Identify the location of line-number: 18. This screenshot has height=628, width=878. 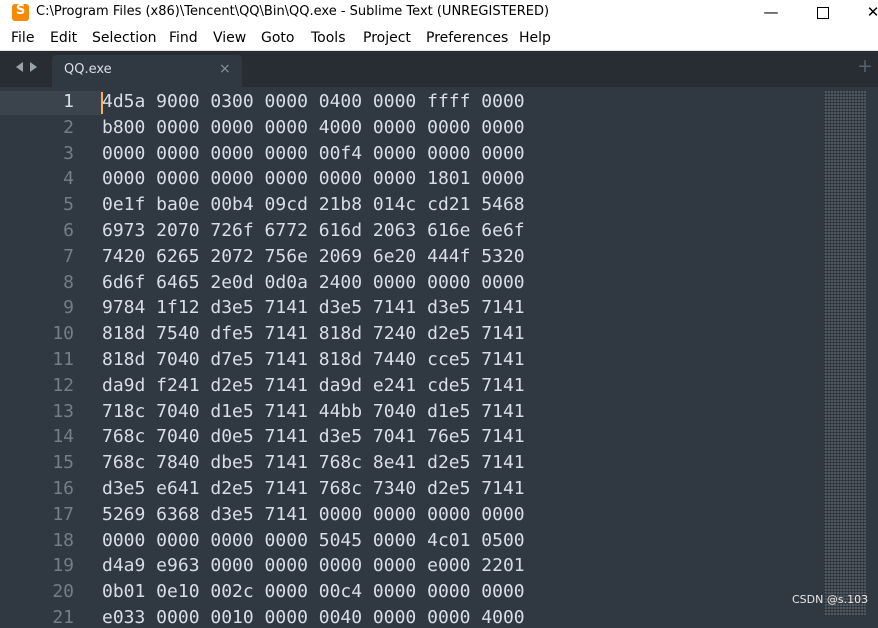
(63, 540).